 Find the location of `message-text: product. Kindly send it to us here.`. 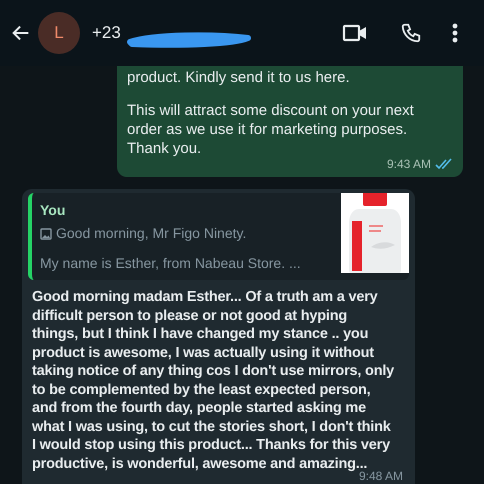

message-text: product. Kindly send it to us here. is located at coordinates (239, 77).